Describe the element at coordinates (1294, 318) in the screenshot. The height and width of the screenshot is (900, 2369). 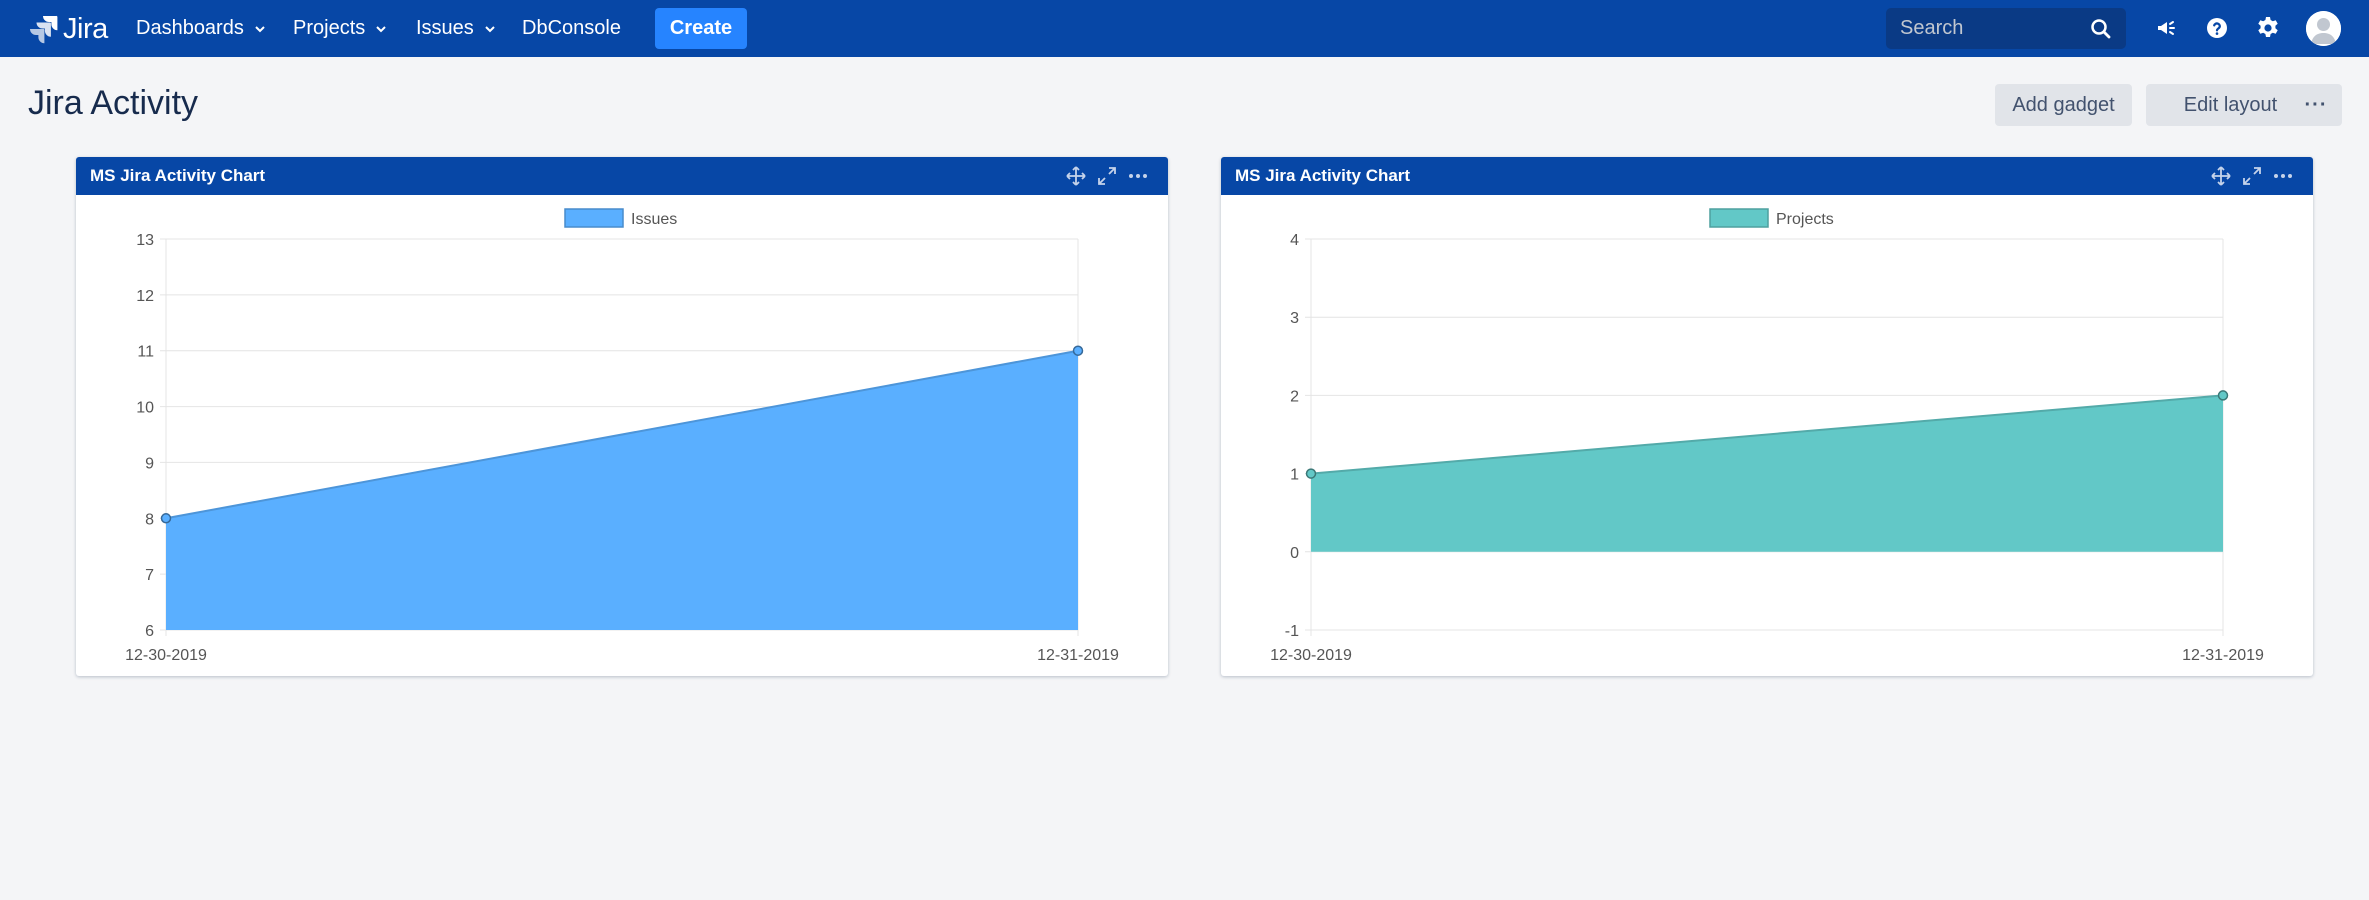
I see `y-tick-label: 3` at that location.